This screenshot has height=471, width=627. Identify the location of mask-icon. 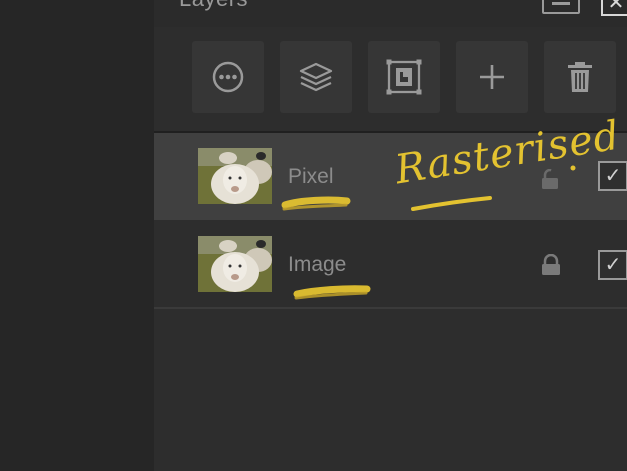
(404, 77).